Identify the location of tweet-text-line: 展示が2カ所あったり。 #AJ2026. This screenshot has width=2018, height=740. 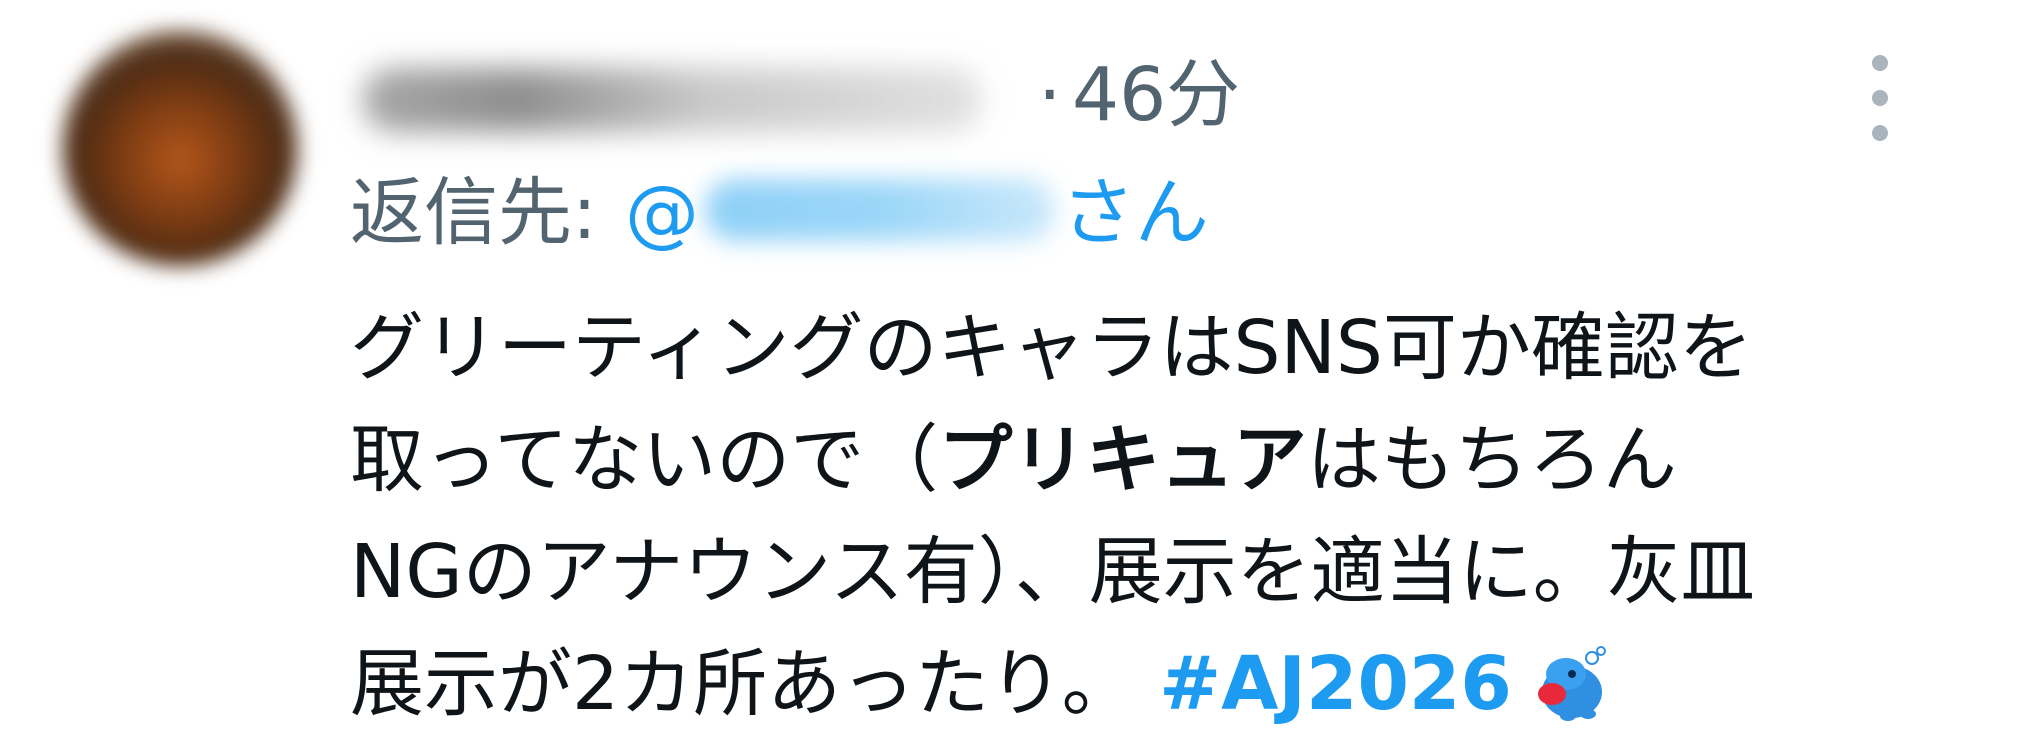
(1170, 684).